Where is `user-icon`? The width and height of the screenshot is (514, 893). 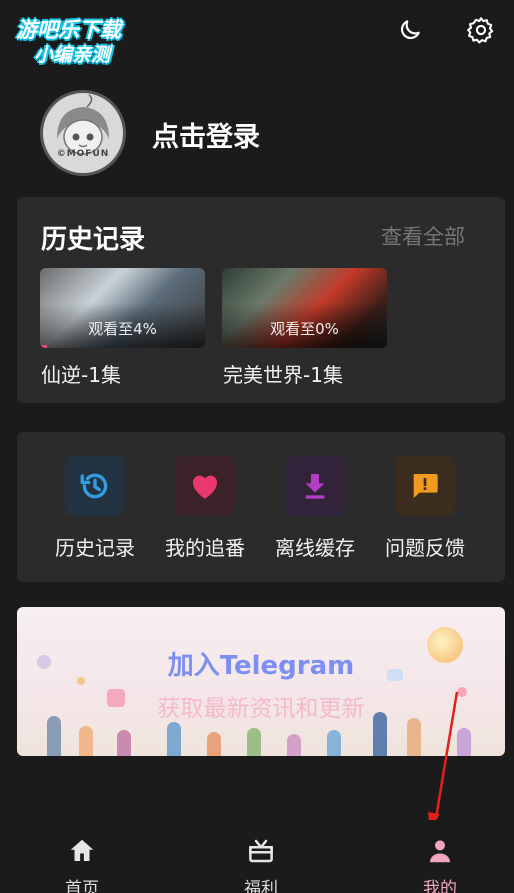
user-icon is located at coordinates (440, 851).